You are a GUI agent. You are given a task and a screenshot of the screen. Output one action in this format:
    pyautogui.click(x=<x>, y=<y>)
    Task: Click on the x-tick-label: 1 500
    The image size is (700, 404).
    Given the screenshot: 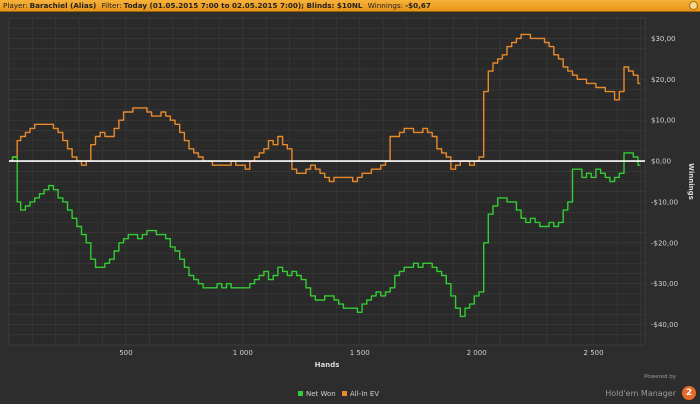 What is the action you would take?
    pyautogui.click(x=360, y=353)
    